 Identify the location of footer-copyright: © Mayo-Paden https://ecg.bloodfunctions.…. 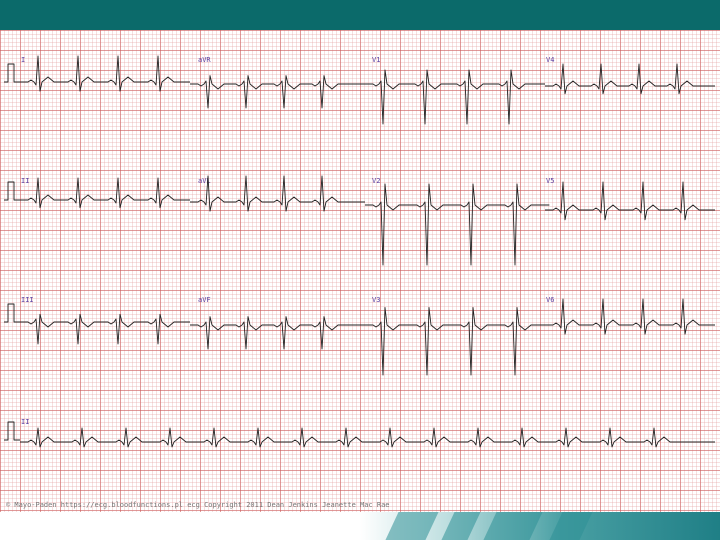
(198, 505).